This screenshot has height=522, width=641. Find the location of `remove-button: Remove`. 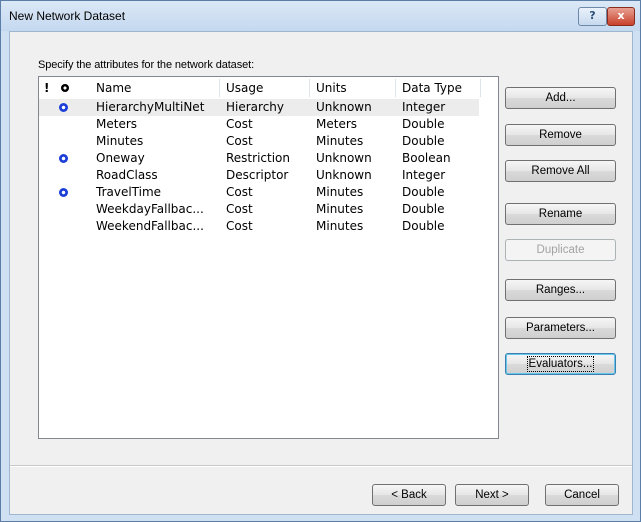

remove-button: Remove is located at coordinates (560, 135).